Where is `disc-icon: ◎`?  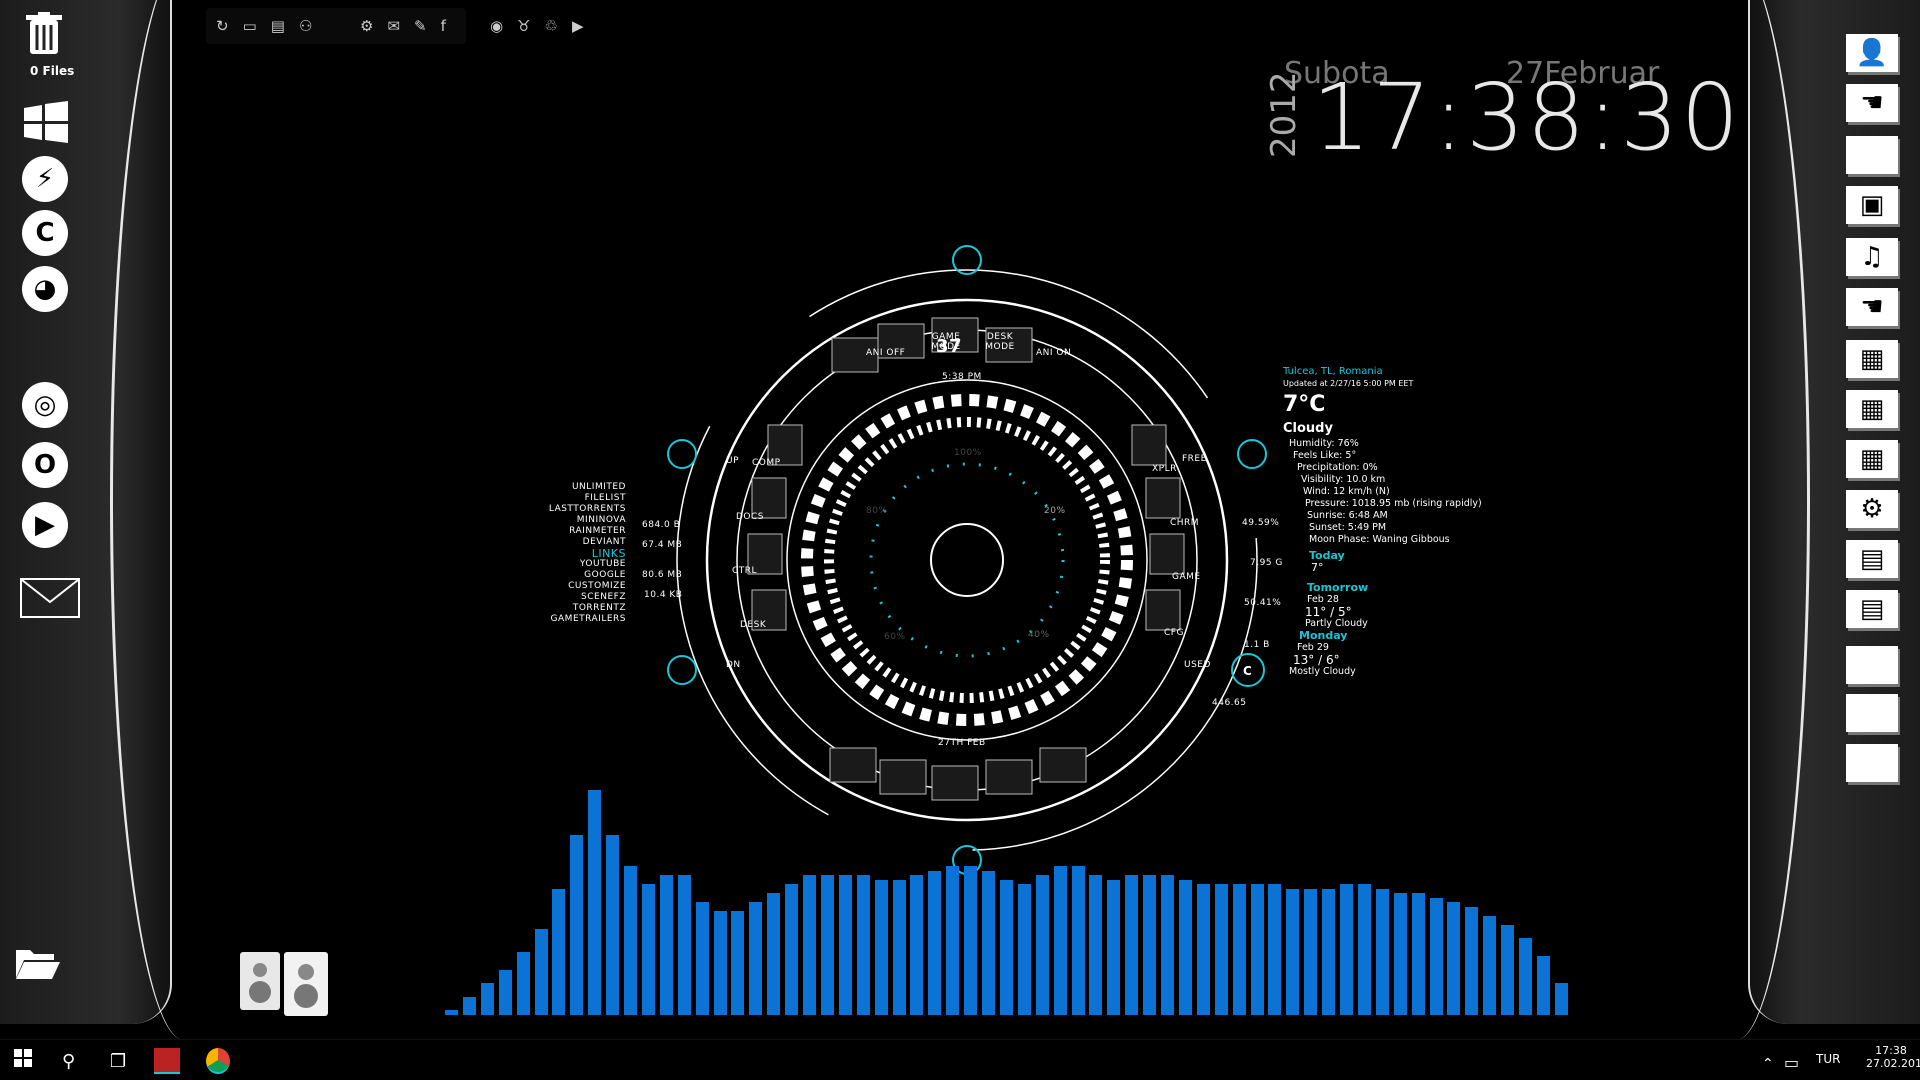
disc-icon: ◎ is located at coordinates (45, 405).